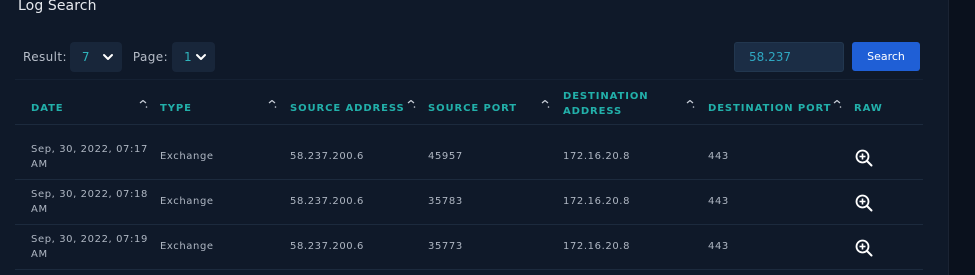 This screenshot has height=275, width=975. Describe the element at coordinates (93, 157) in the screenshot. I see `table-cell-date: Sep, 30, 2022, 07:17 AM` at that location.